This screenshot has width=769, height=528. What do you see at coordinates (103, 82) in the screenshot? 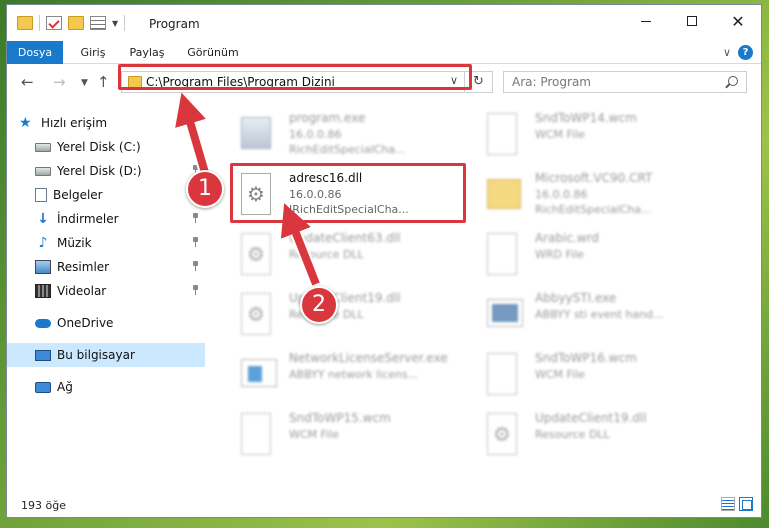
I see `up-arrow-icon: ↑` at bounding box center [103, 82].